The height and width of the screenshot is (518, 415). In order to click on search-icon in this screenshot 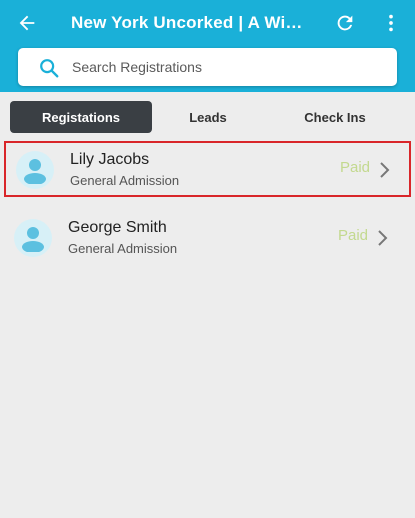, I will do `click(49, 68)`.